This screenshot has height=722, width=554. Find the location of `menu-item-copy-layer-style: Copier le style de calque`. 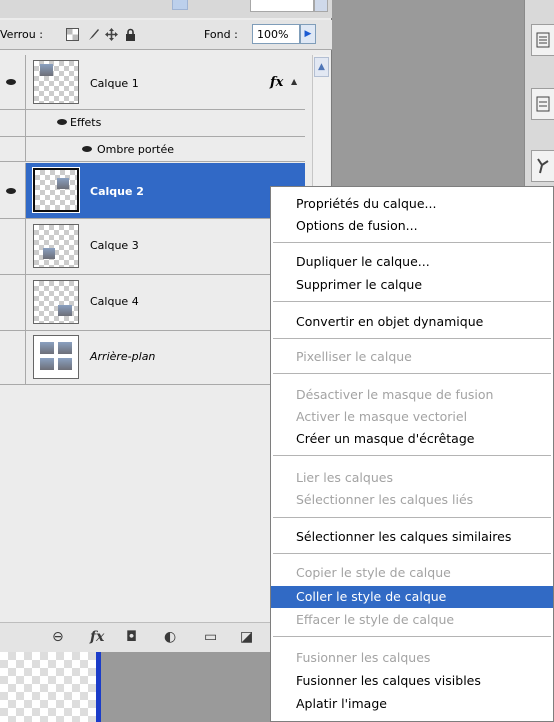

menu-item-copy-layer-style: Copier le style de calque is located at coordinates (373, 572).